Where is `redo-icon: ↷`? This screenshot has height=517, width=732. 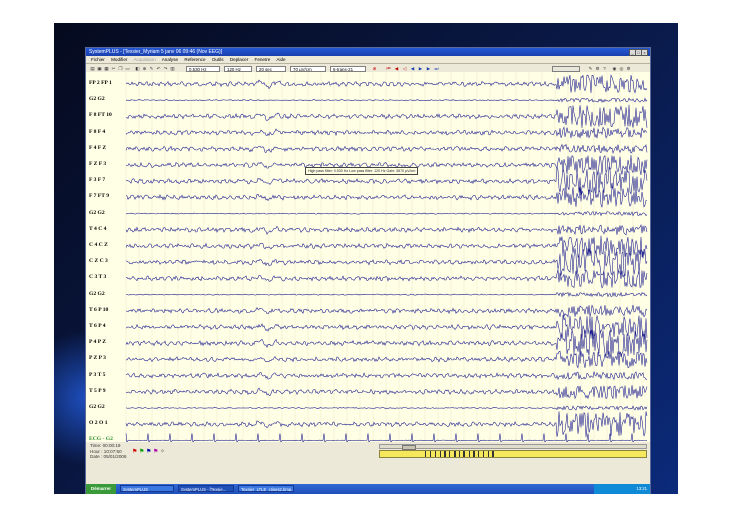
redo-icon: ↷ is located at coordinates (165, 68).